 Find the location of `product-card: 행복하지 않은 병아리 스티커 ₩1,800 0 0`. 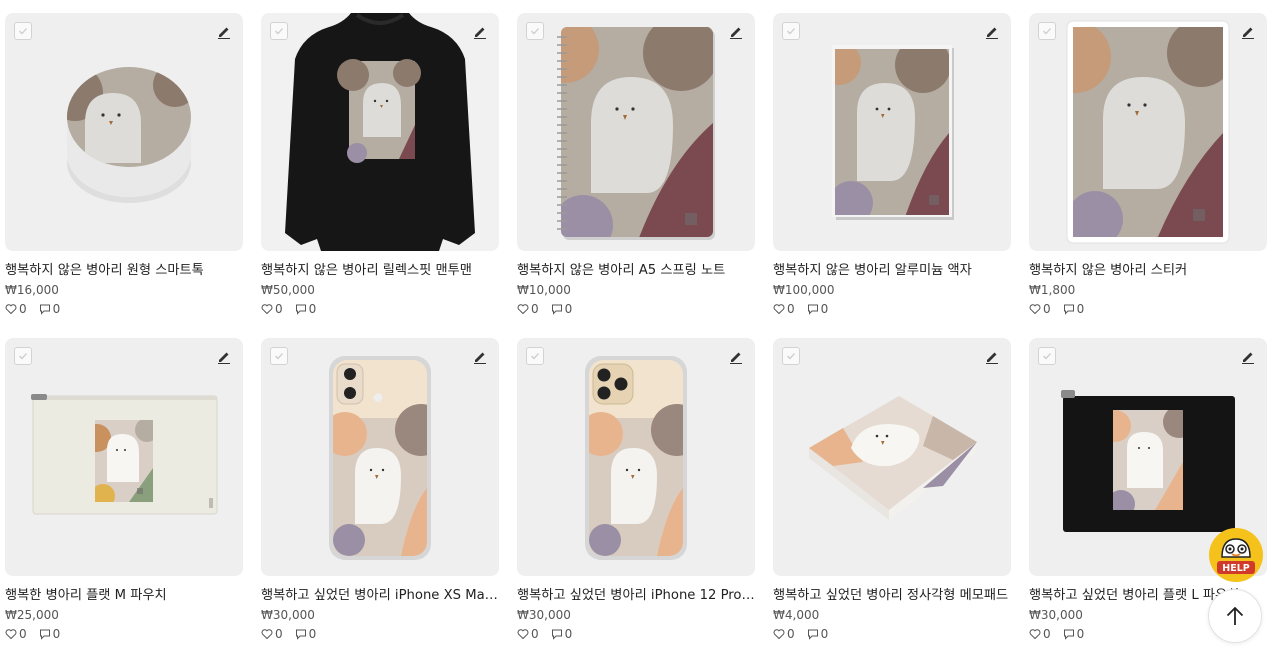

product-card: 행복하지 않은 병아리 스티커 ₩1,800 0 0 is located at coordinates (1148, 165).